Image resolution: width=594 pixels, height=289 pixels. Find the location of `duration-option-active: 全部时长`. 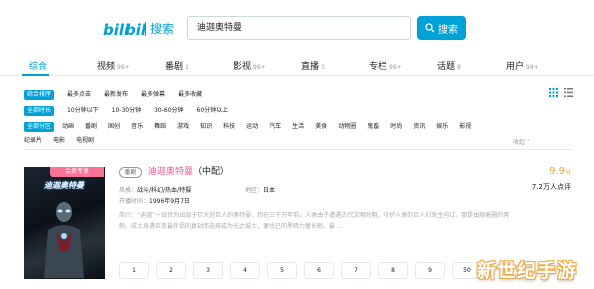

duration-option-active: 全部时长 is located at coordinates (39, 111).